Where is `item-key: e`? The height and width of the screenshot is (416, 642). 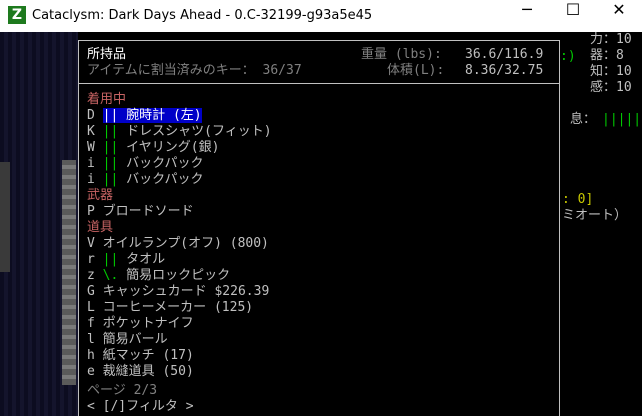
item-key: e is located at coordinates (91, 371).